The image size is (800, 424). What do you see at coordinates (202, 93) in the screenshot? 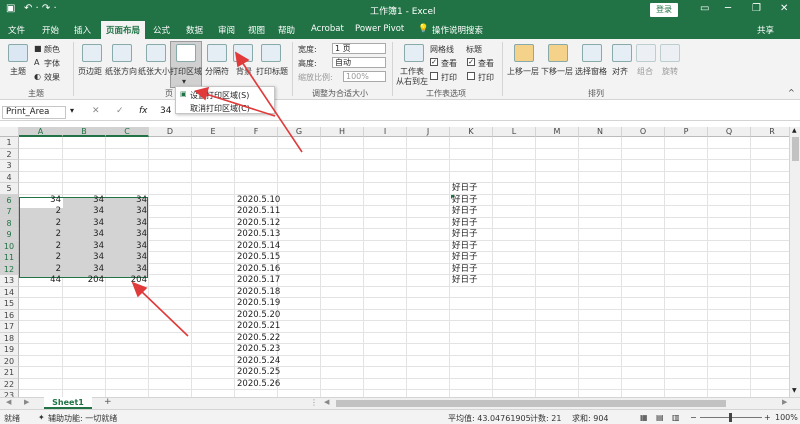
I see `arrow-to-menu-head` at bounding box center [202, 93].